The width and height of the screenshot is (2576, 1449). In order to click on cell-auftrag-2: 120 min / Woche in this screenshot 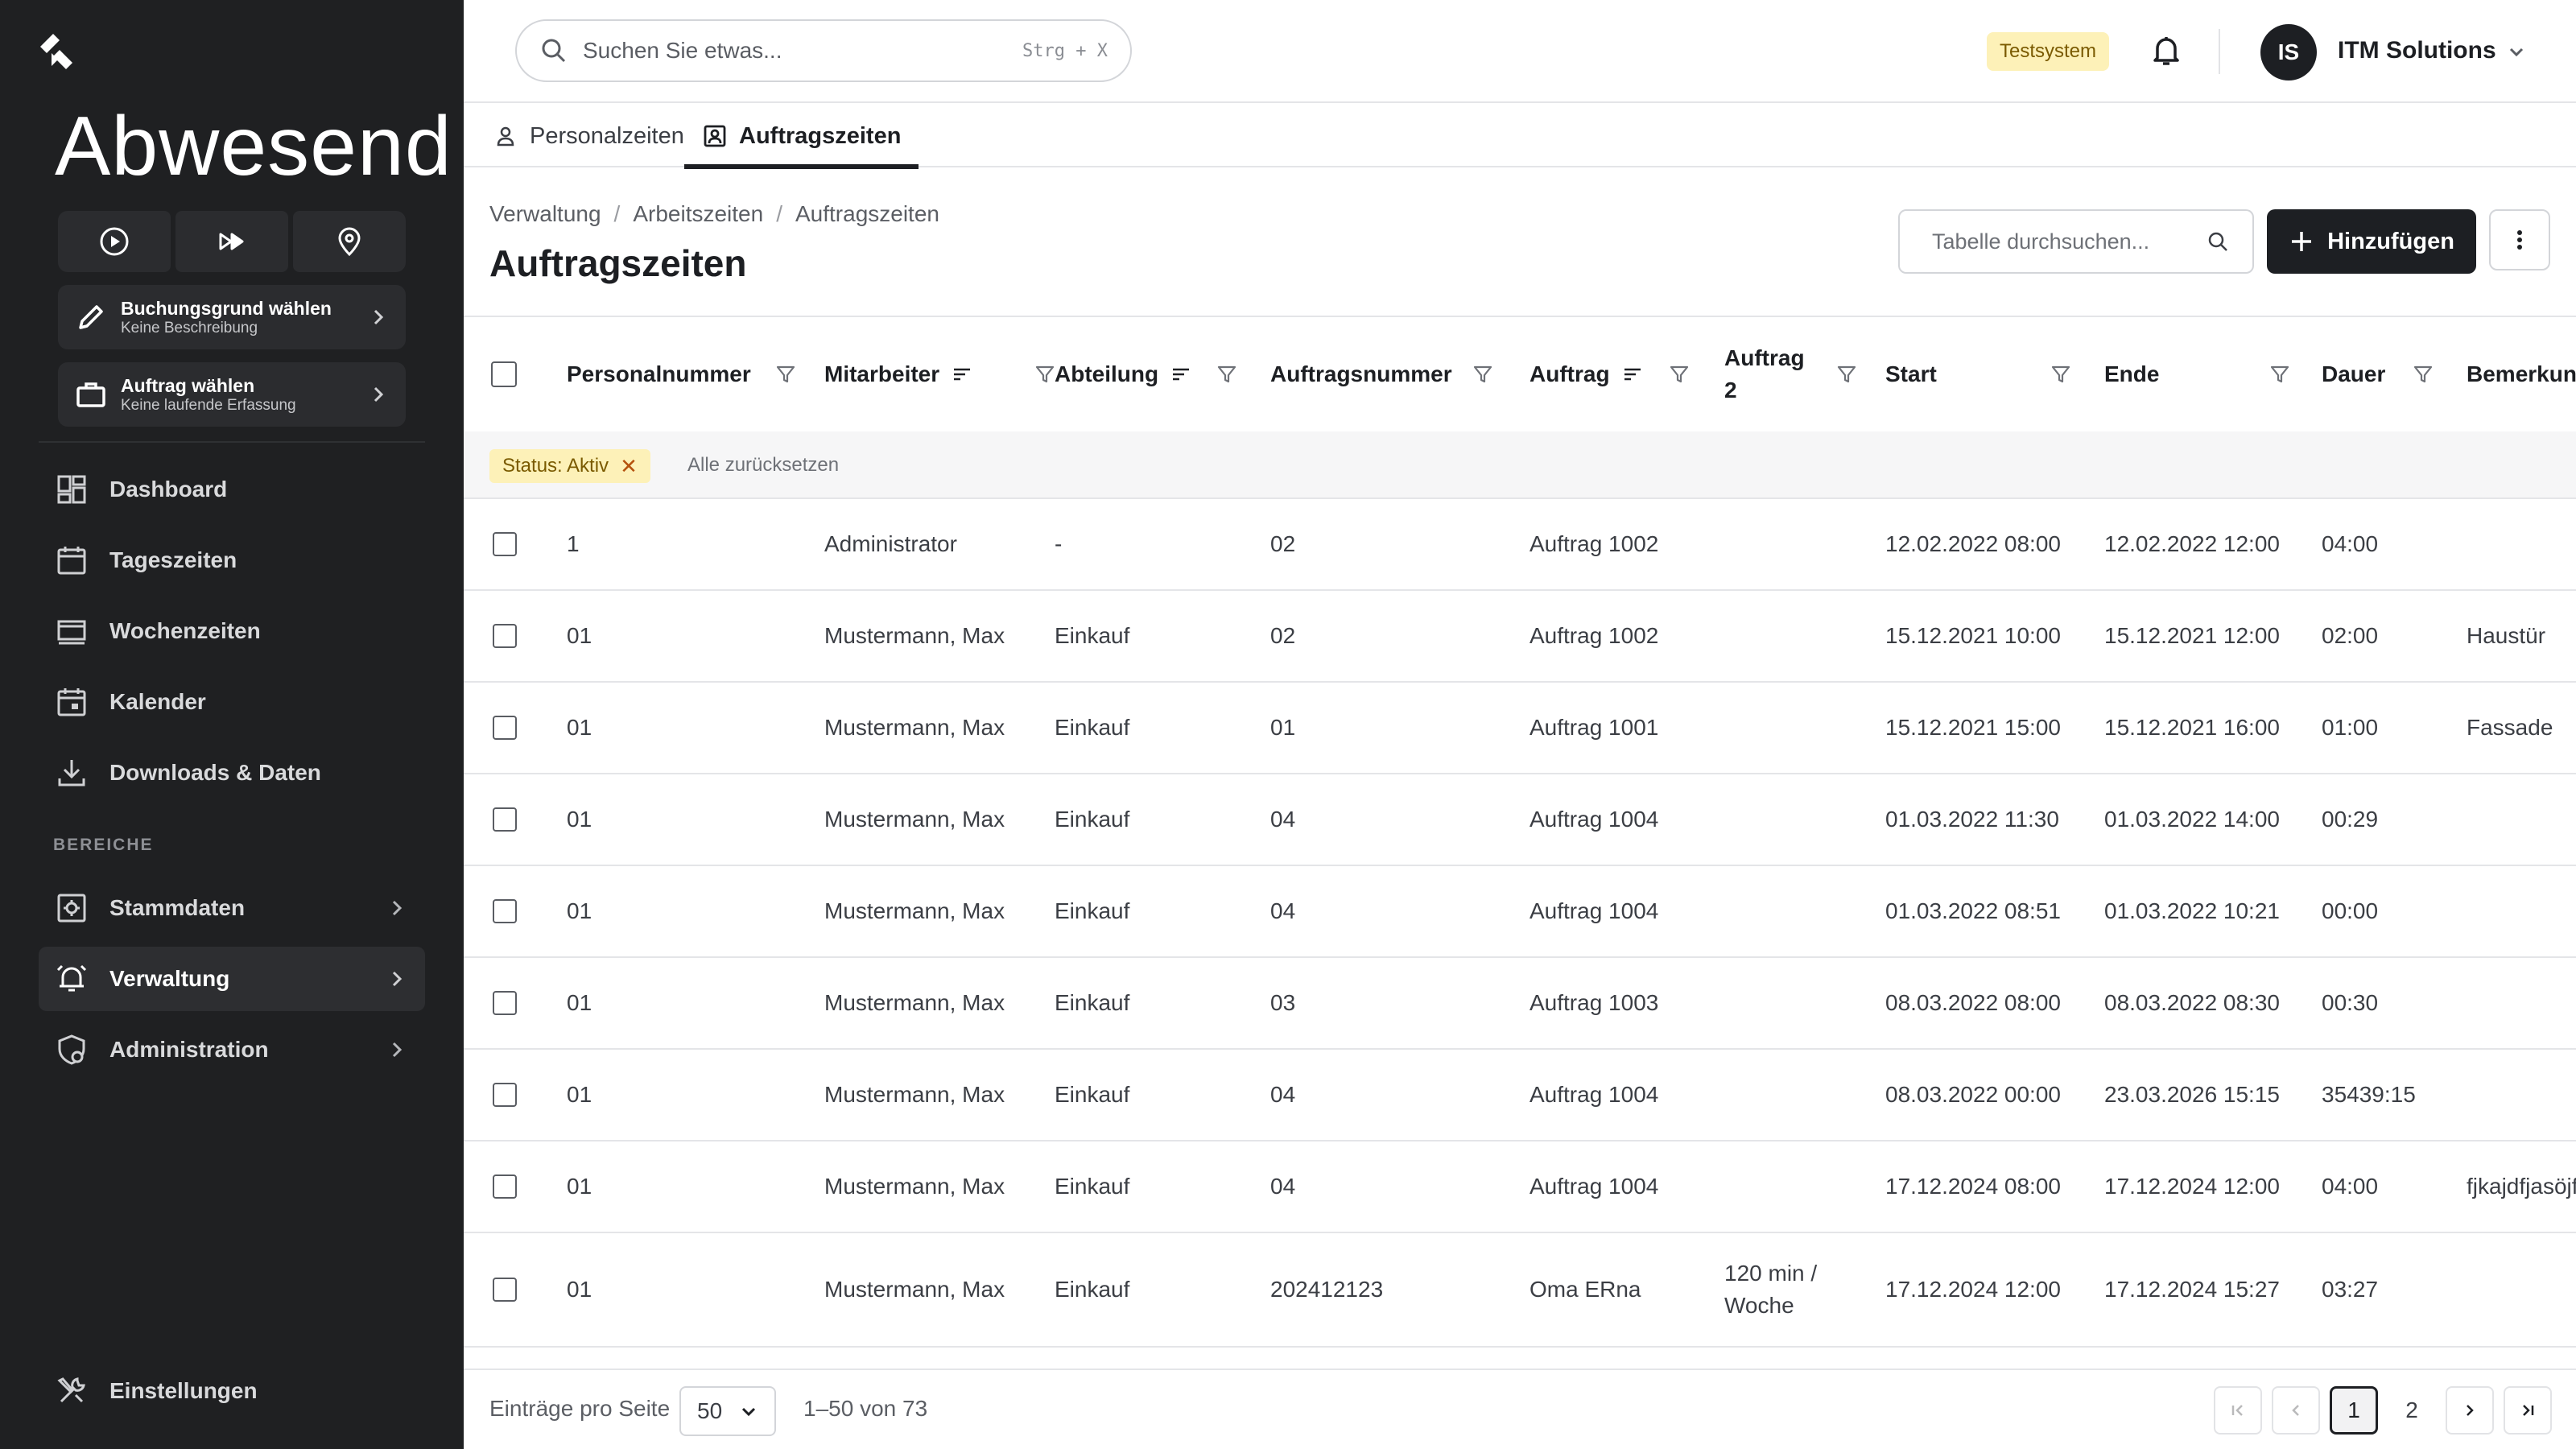, I will do `click(1771, 1289)`.